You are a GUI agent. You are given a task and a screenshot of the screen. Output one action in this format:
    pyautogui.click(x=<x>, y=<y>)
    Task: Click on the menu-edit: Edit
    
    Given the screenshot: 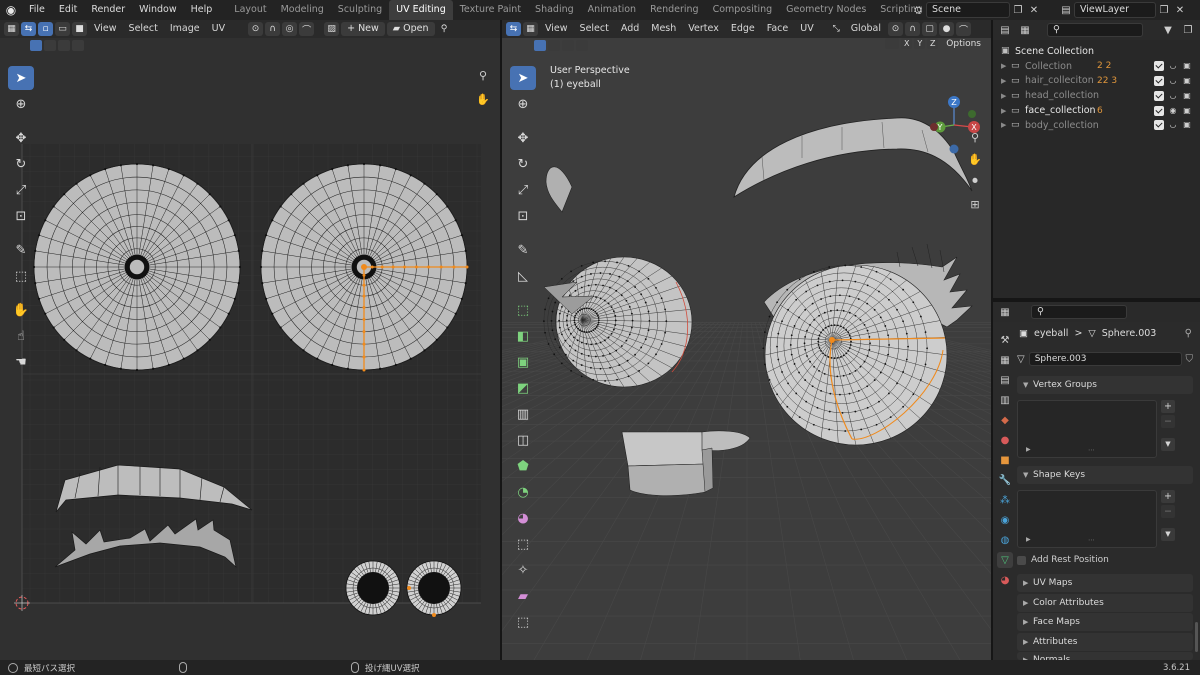 What is the action you would take?
    pyautogui.click(x=68, y=10)
    